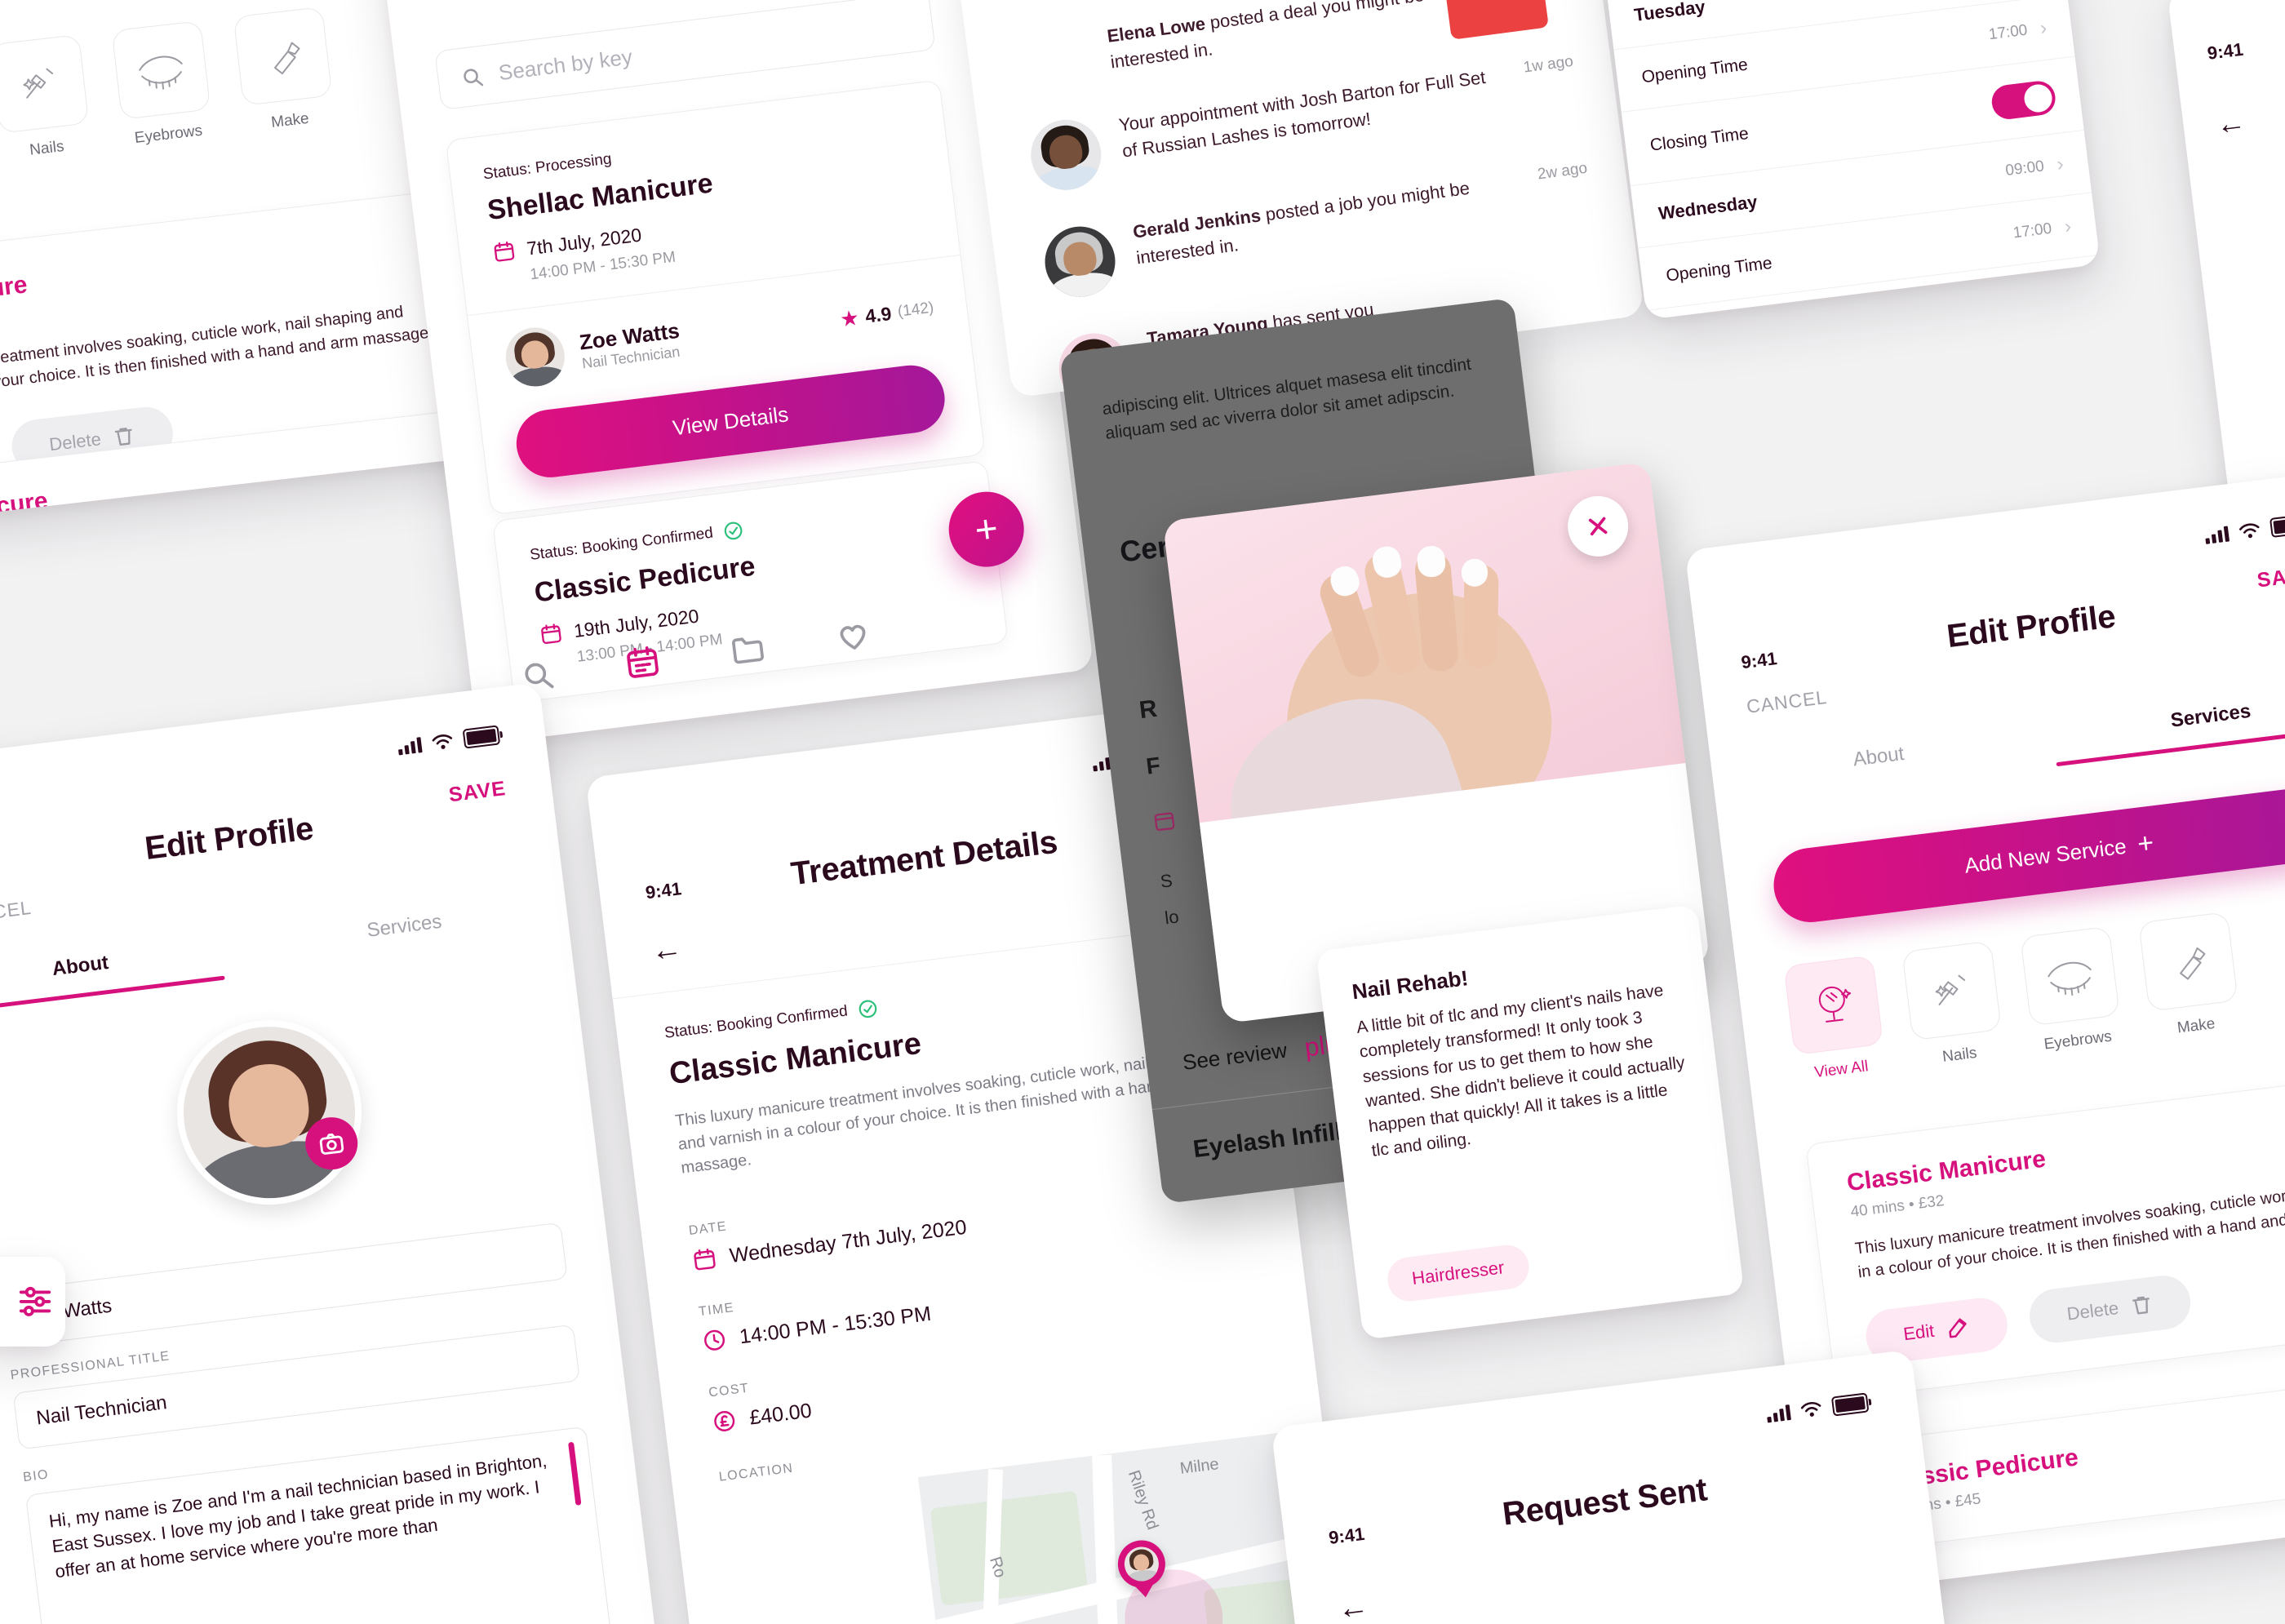  What do you see at coordinates (1458, 1273) in the screenshot?
I see `review-tag: Hairdresser` at bounding box center [1458, 1273].